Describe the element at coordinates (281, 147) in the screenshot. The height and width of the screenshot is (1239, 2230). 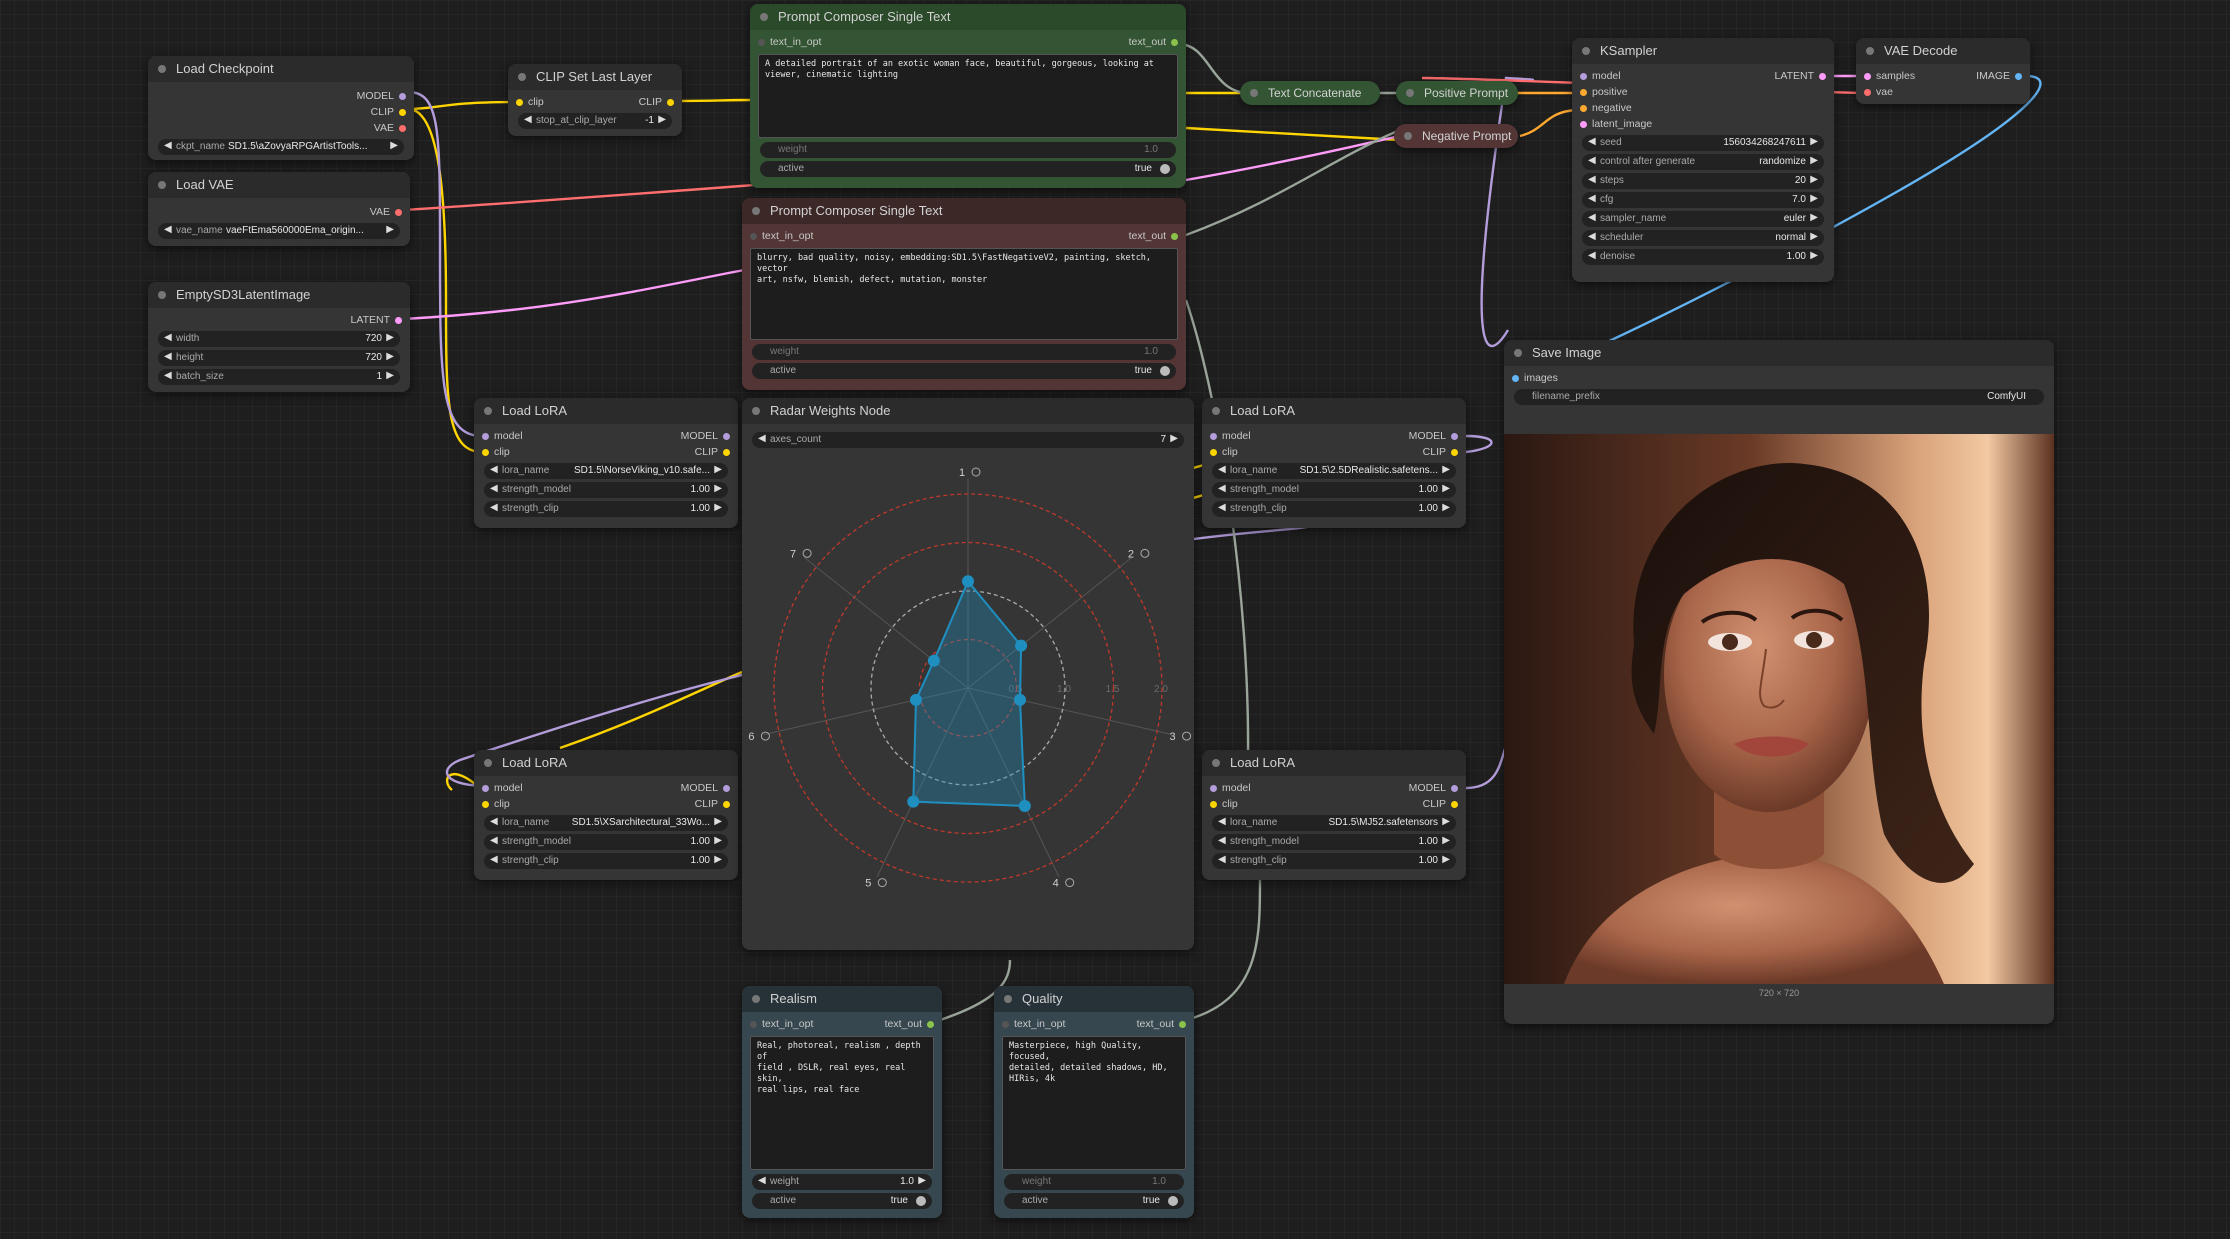
I see `ckpt-name-combo: ◀ ckpt_name SD1.5\aZovyaRPGArtistTools... ▶` at that location.